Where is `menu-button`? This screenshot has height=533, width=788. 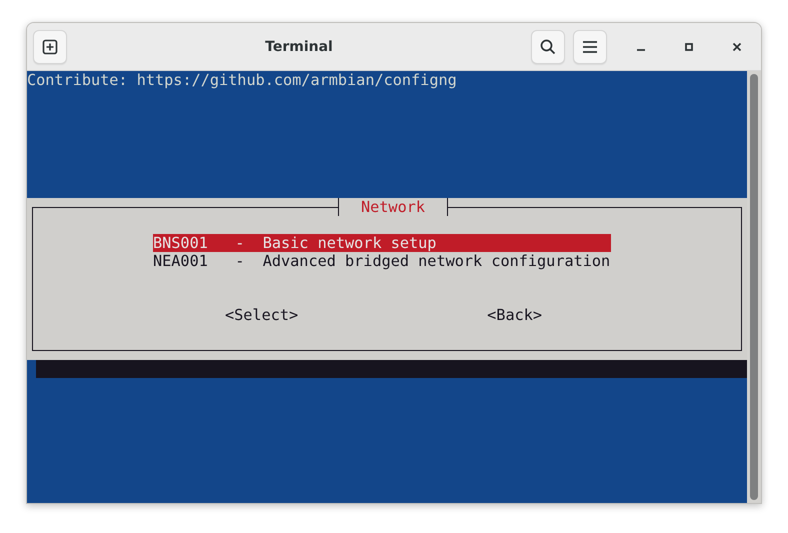
menu-button is located at coordinates (590, 47).